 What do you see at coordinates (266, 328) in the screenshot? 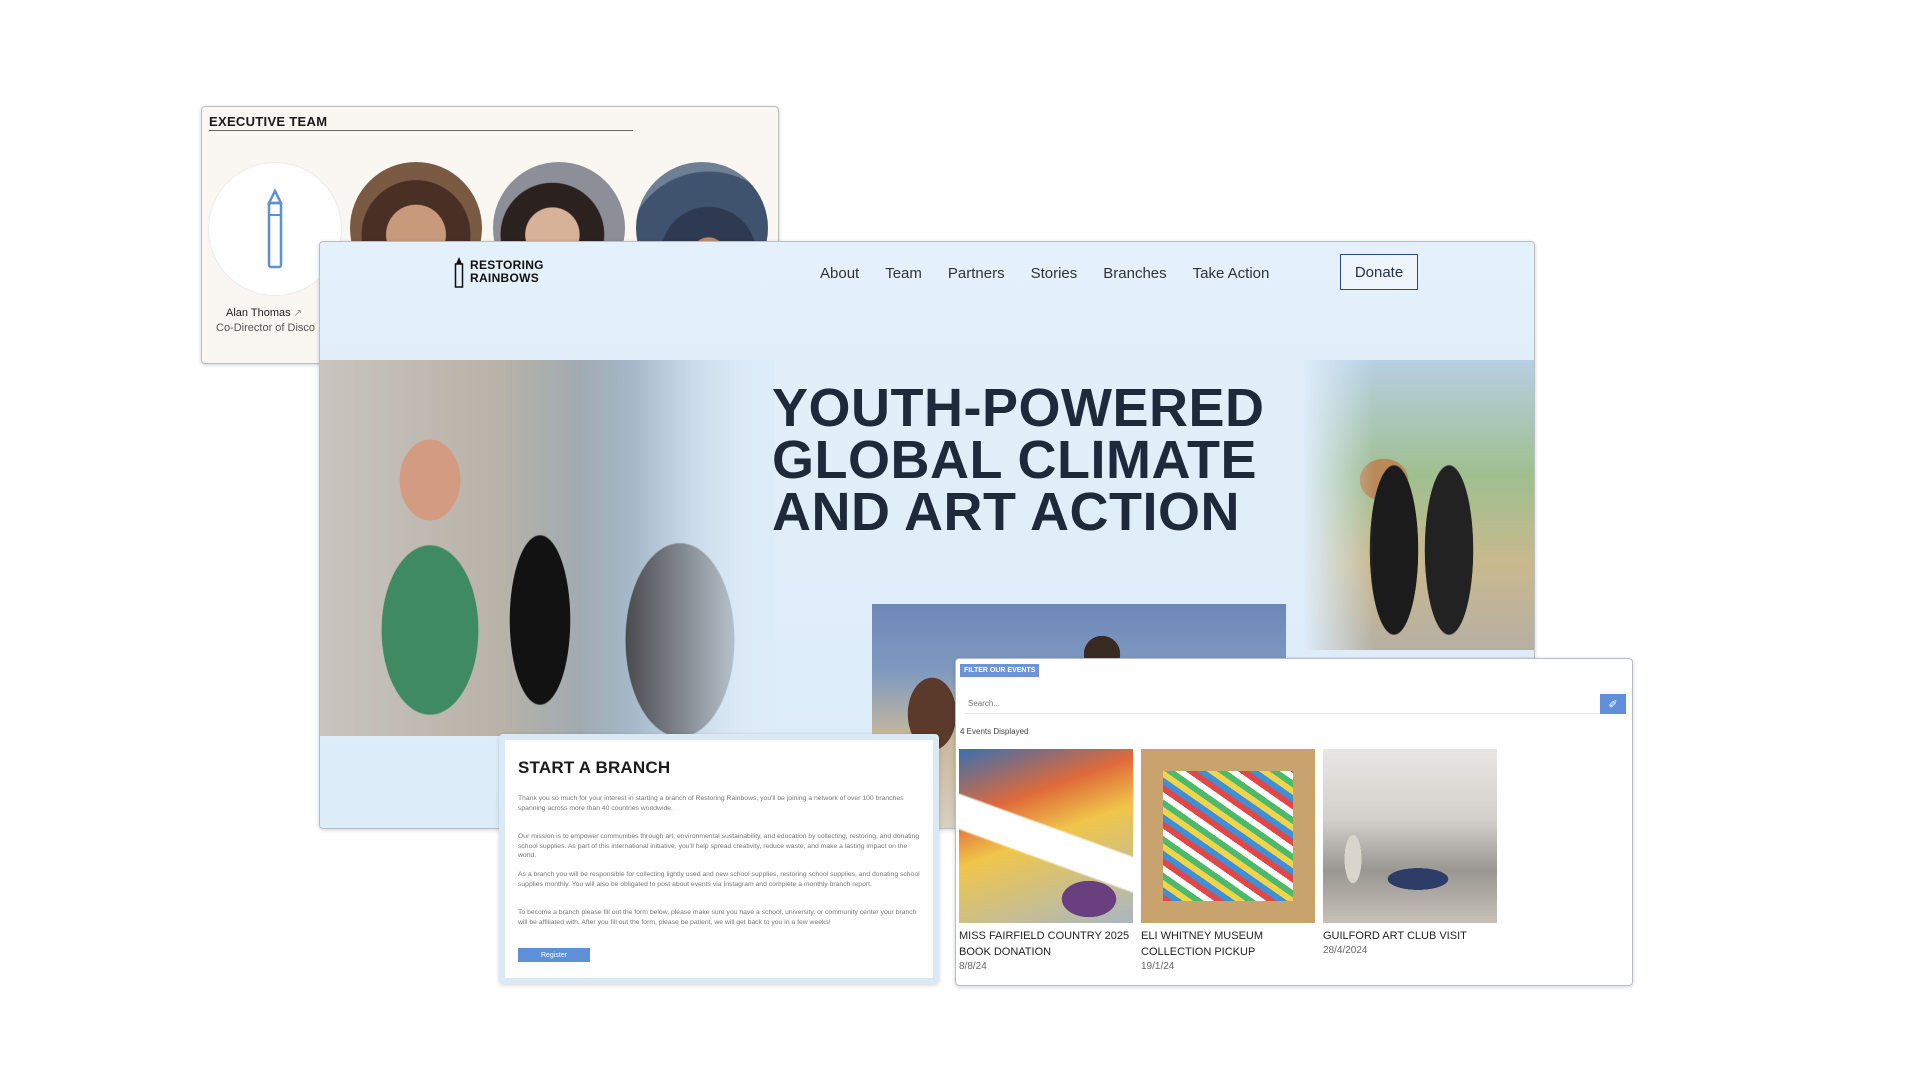
I see `member-role: Co-Director of Disco` at bounding box center [266, 328].